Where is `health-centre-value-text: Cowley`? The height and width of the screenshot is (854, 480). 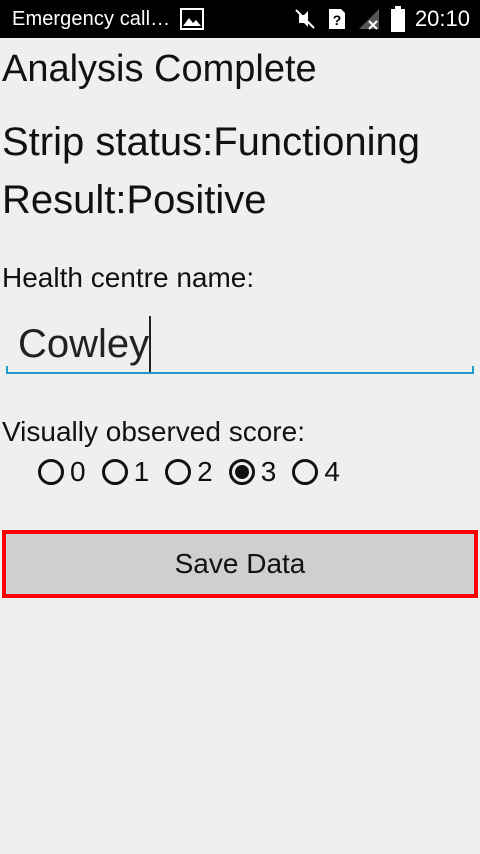
health-centre-value-text: Cowley is located at coordinates (84, 343).